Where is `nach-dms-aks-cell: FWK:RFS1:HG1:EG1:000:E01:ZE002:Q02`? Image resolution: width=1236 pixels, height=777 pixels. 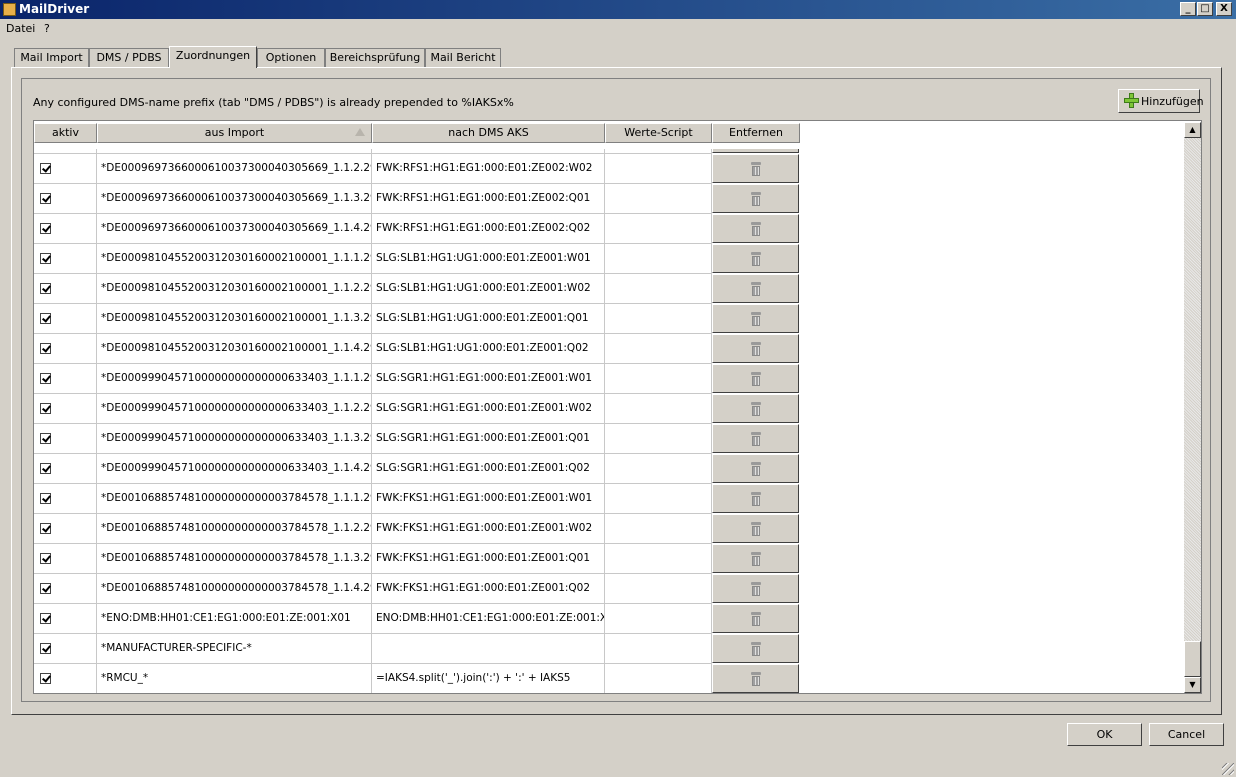
nach-dms-aks-cell: FWK:RFS1:HG1:EG1:000:E01:ZE002:Q02 is located at coordinates (488, 229).